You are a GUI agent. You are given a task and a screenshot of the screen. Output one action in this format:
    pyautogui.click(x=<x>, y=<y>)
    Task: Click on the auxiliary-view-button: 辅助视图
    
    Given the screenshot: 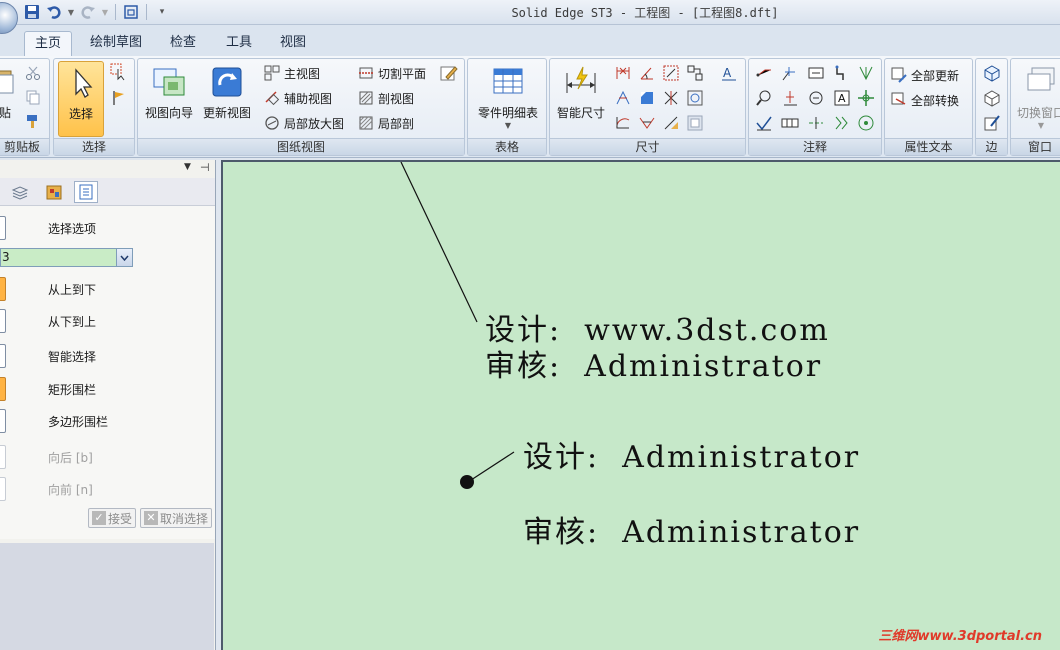 What is the action you would take?
    pyautogui.click(x=298, y=98)
    